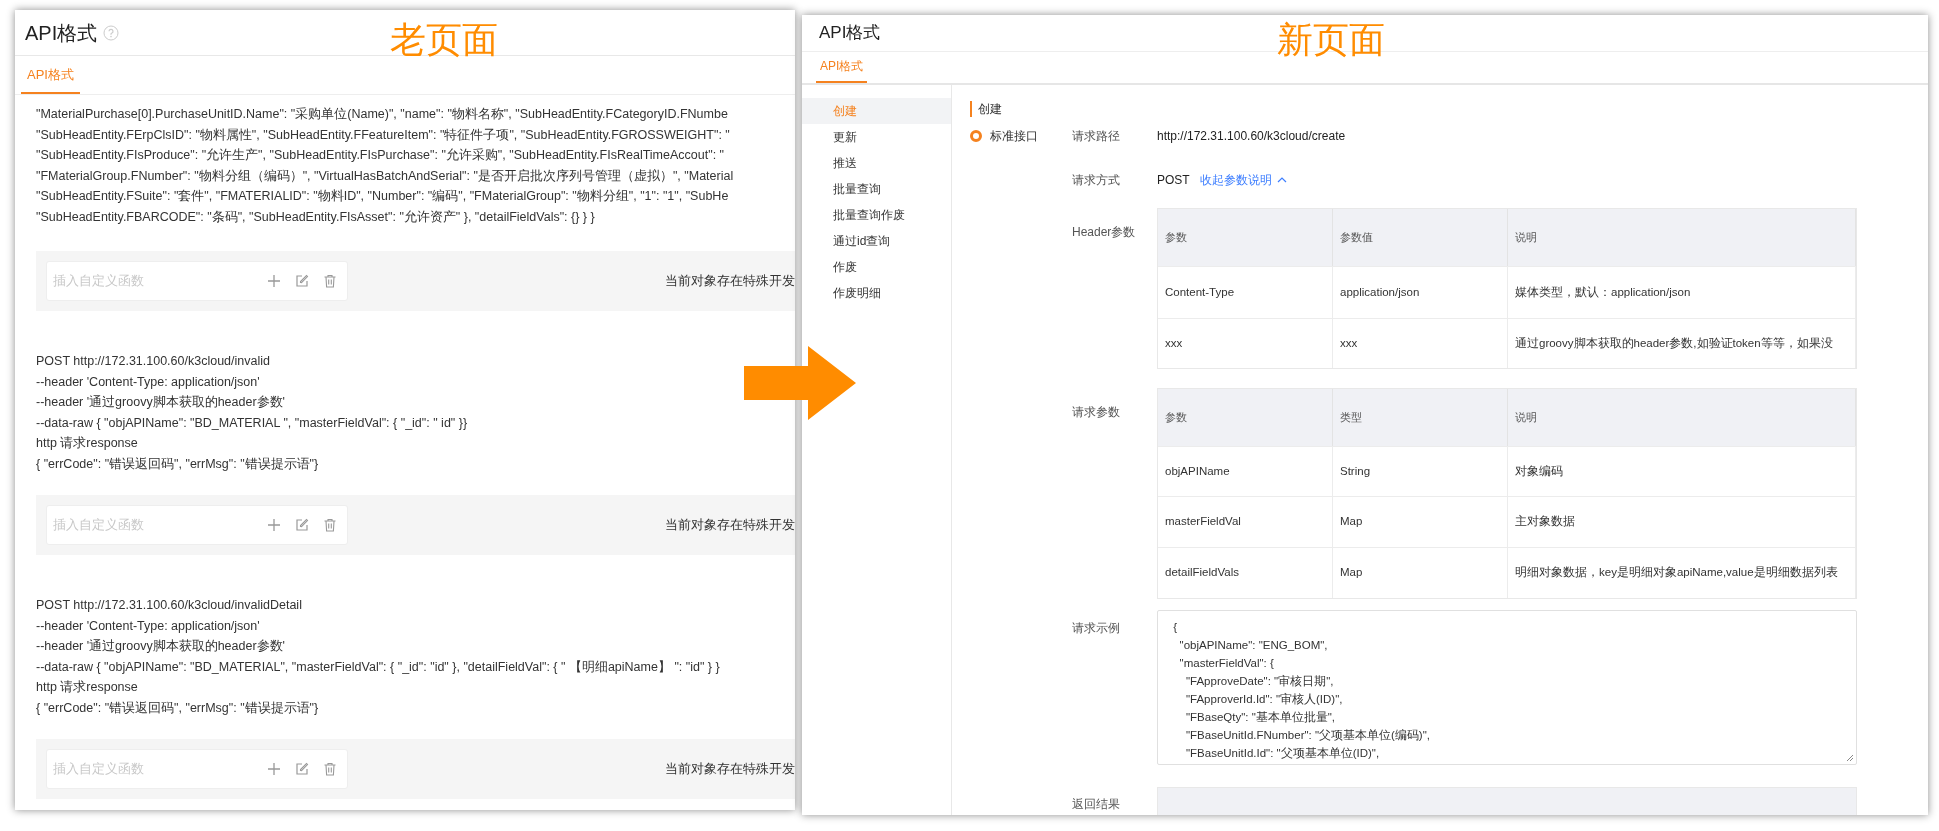  I want to click on radio-label: 标准接口, so click(1014, 136).